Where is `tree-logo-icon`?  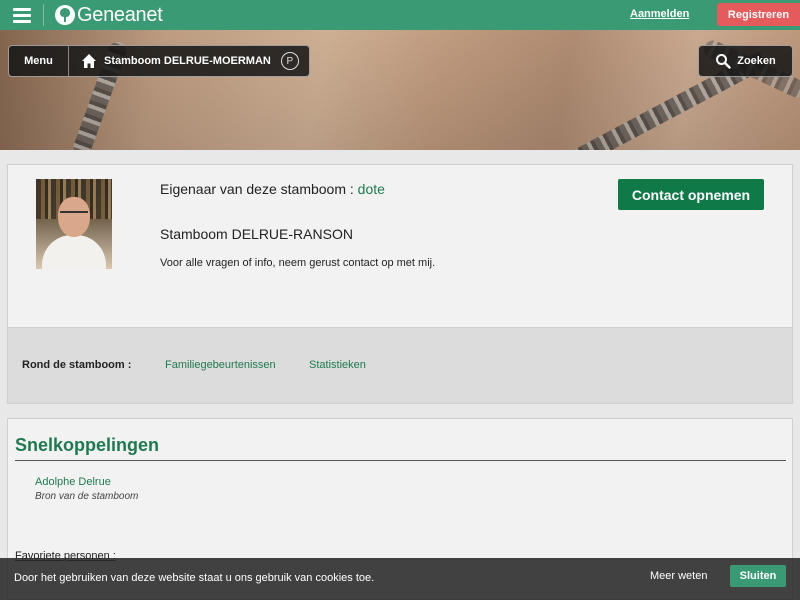
tree-logo-icon is located at coordinates (65, 15).